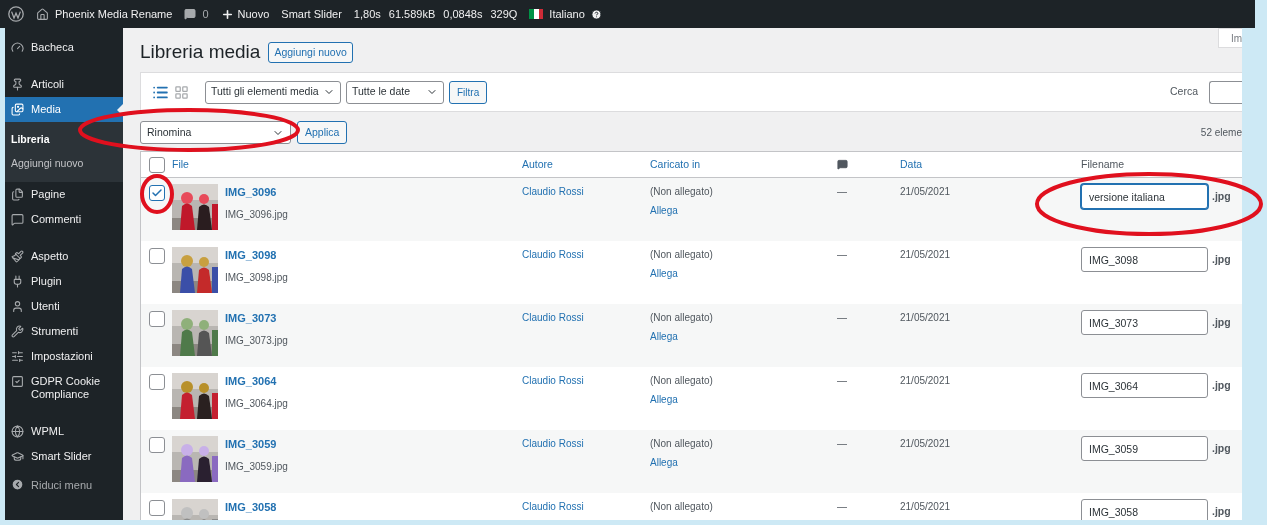 Image resolution: width=1267 pixels, height=525 pixels. What do you see at coordinates (17, 381) in the screenshot?
I see `checkbox-icon` at bounding box center [17, 381].